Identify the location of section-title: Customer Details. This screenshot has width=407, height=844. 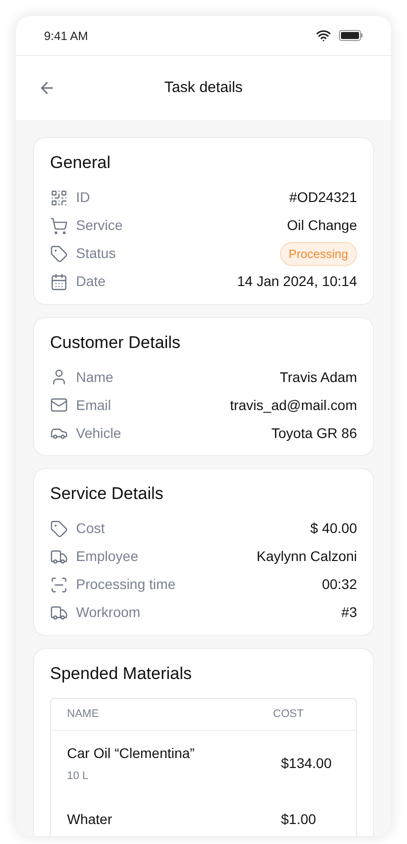
(116, 343).